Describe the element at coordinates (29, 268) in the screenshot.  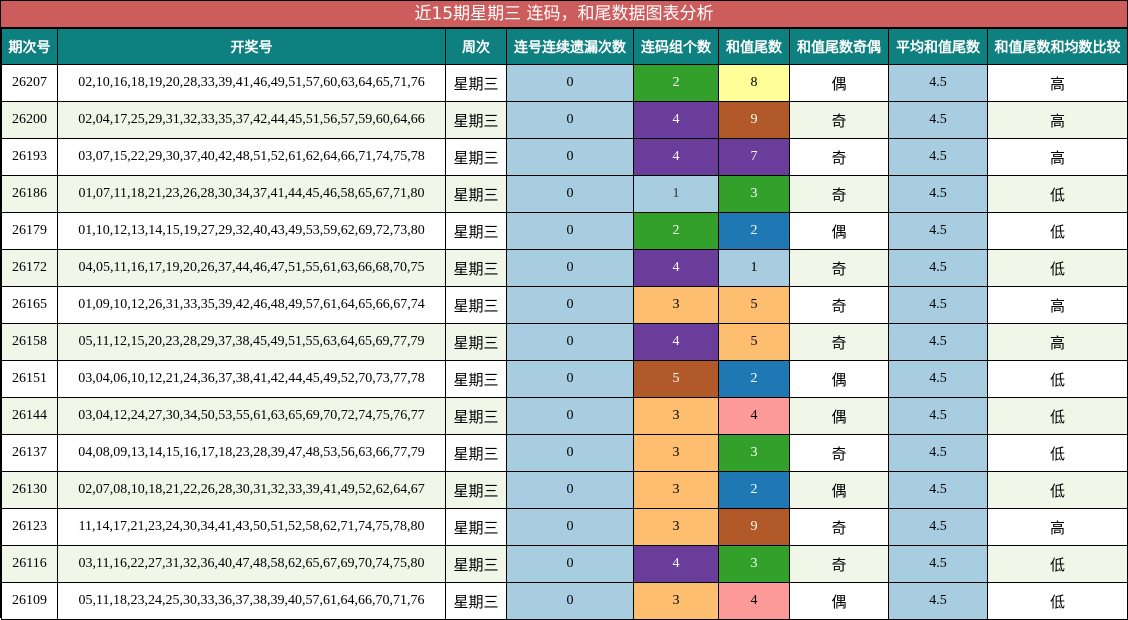
I see `cell-period: 26172` at that location.